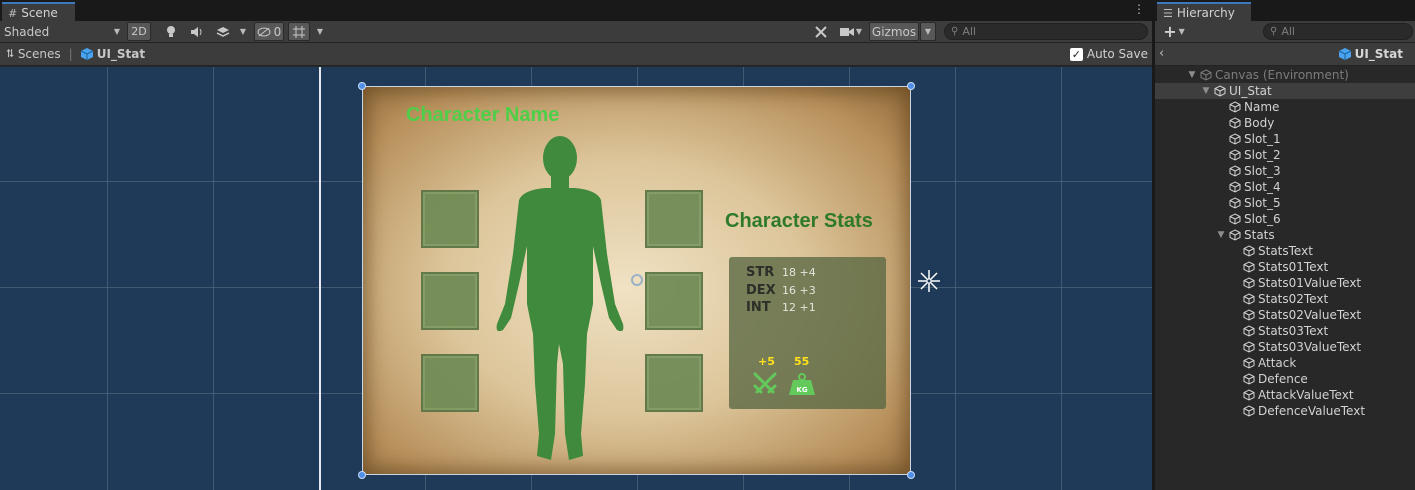 This screenshot has width=1415, height=490. I want to click on hierarchy-item-stats: ▼ Stats, so click(1245, 235).